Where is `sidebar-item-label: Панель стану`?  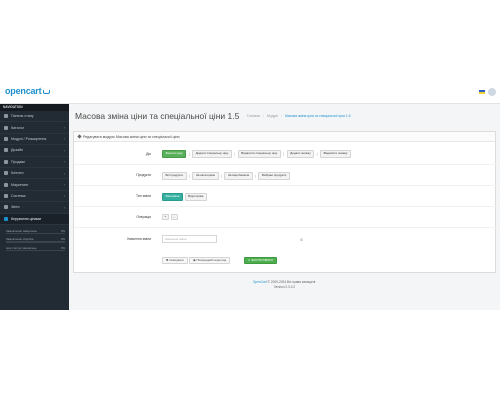
sidebar-item-label: Панель стану is located at coordinates (22, 116).